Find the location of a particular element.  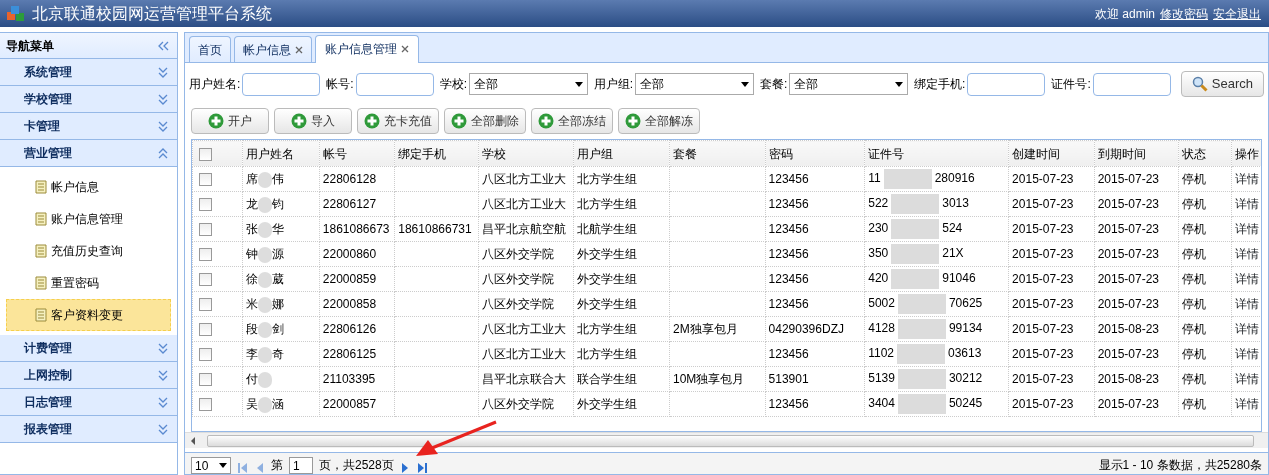

action-button: 全部解冻 is located at coordinates (659, 121).